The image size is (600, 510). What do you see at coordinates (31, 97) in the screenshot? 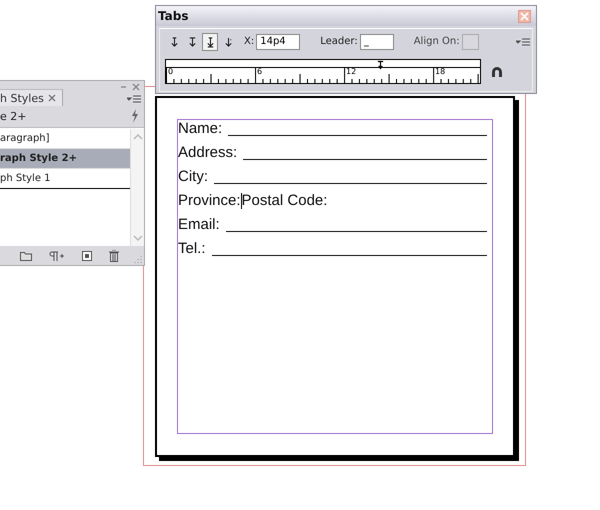
I see `panel-tab: h Styles` at bounding box center [31, 97].